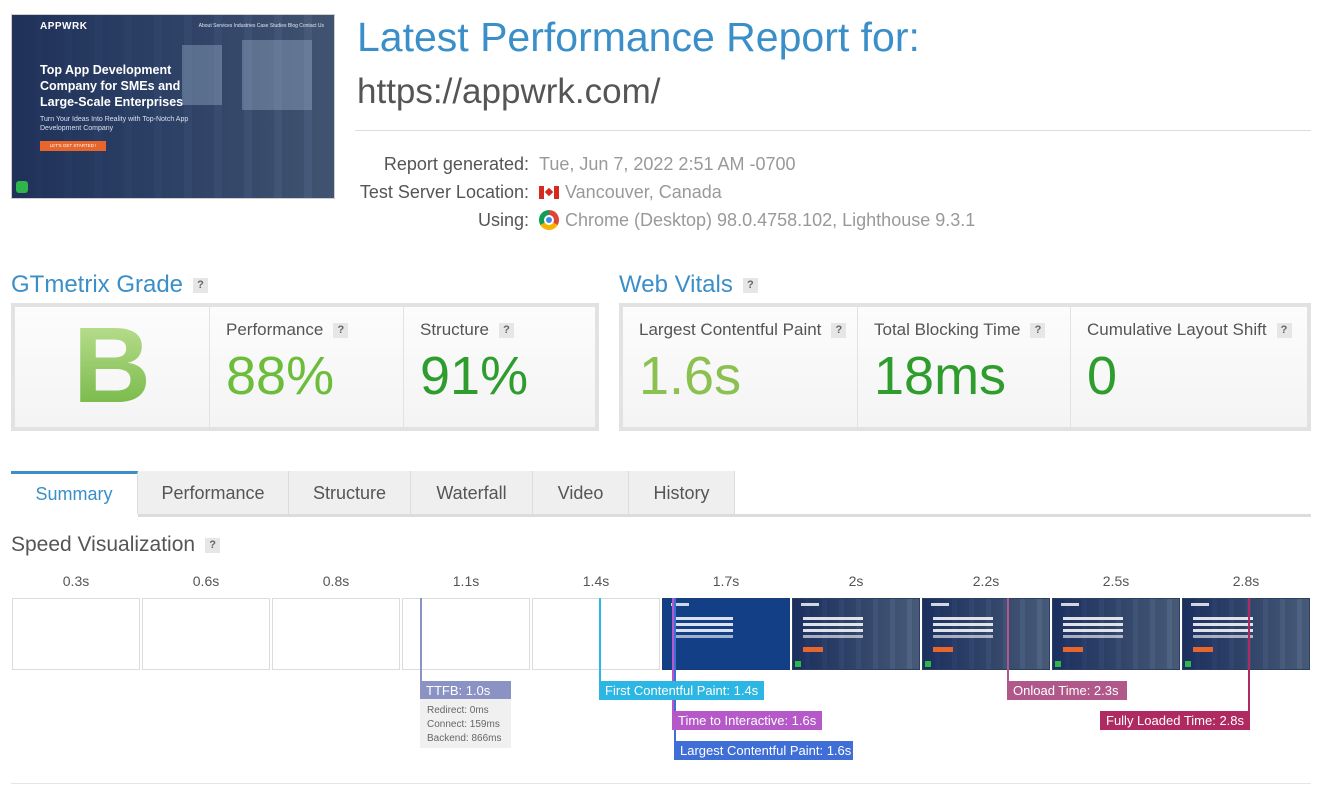 The height and width of the screenshot is (785, 1330). I want to click on tbt-cell: Total Blocking Time ? 18ms, so click(964, 367).